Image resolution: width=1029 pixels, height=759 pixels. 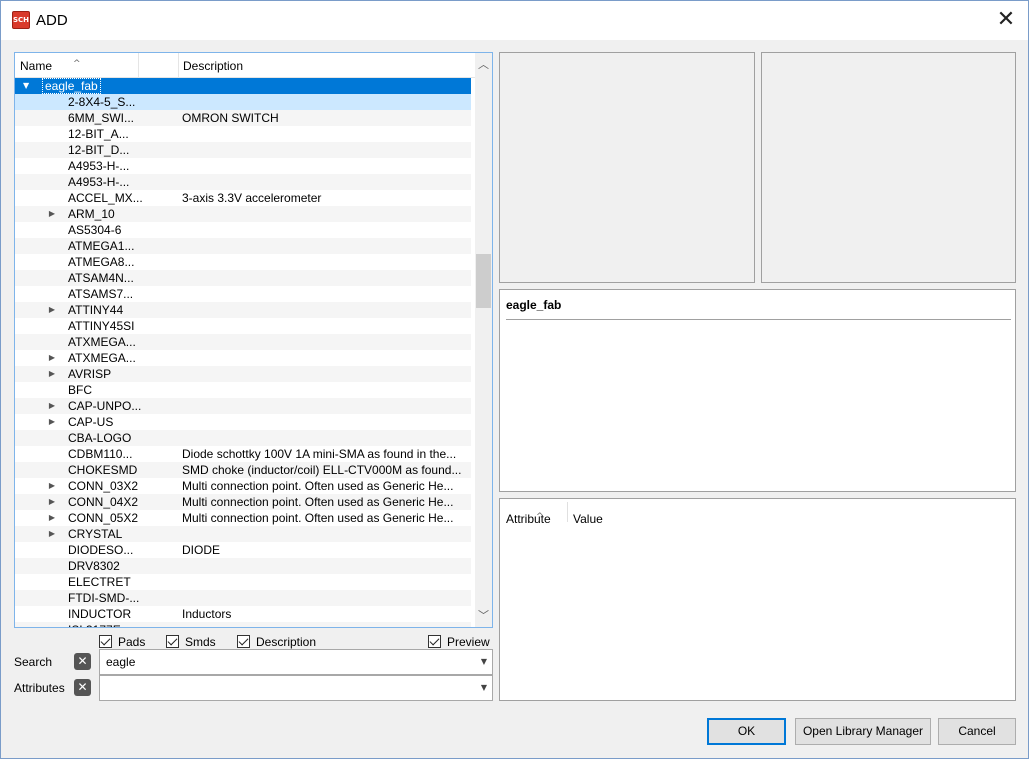 I want to click on tree-row: AS5304-6, so click(x=243, y=230).